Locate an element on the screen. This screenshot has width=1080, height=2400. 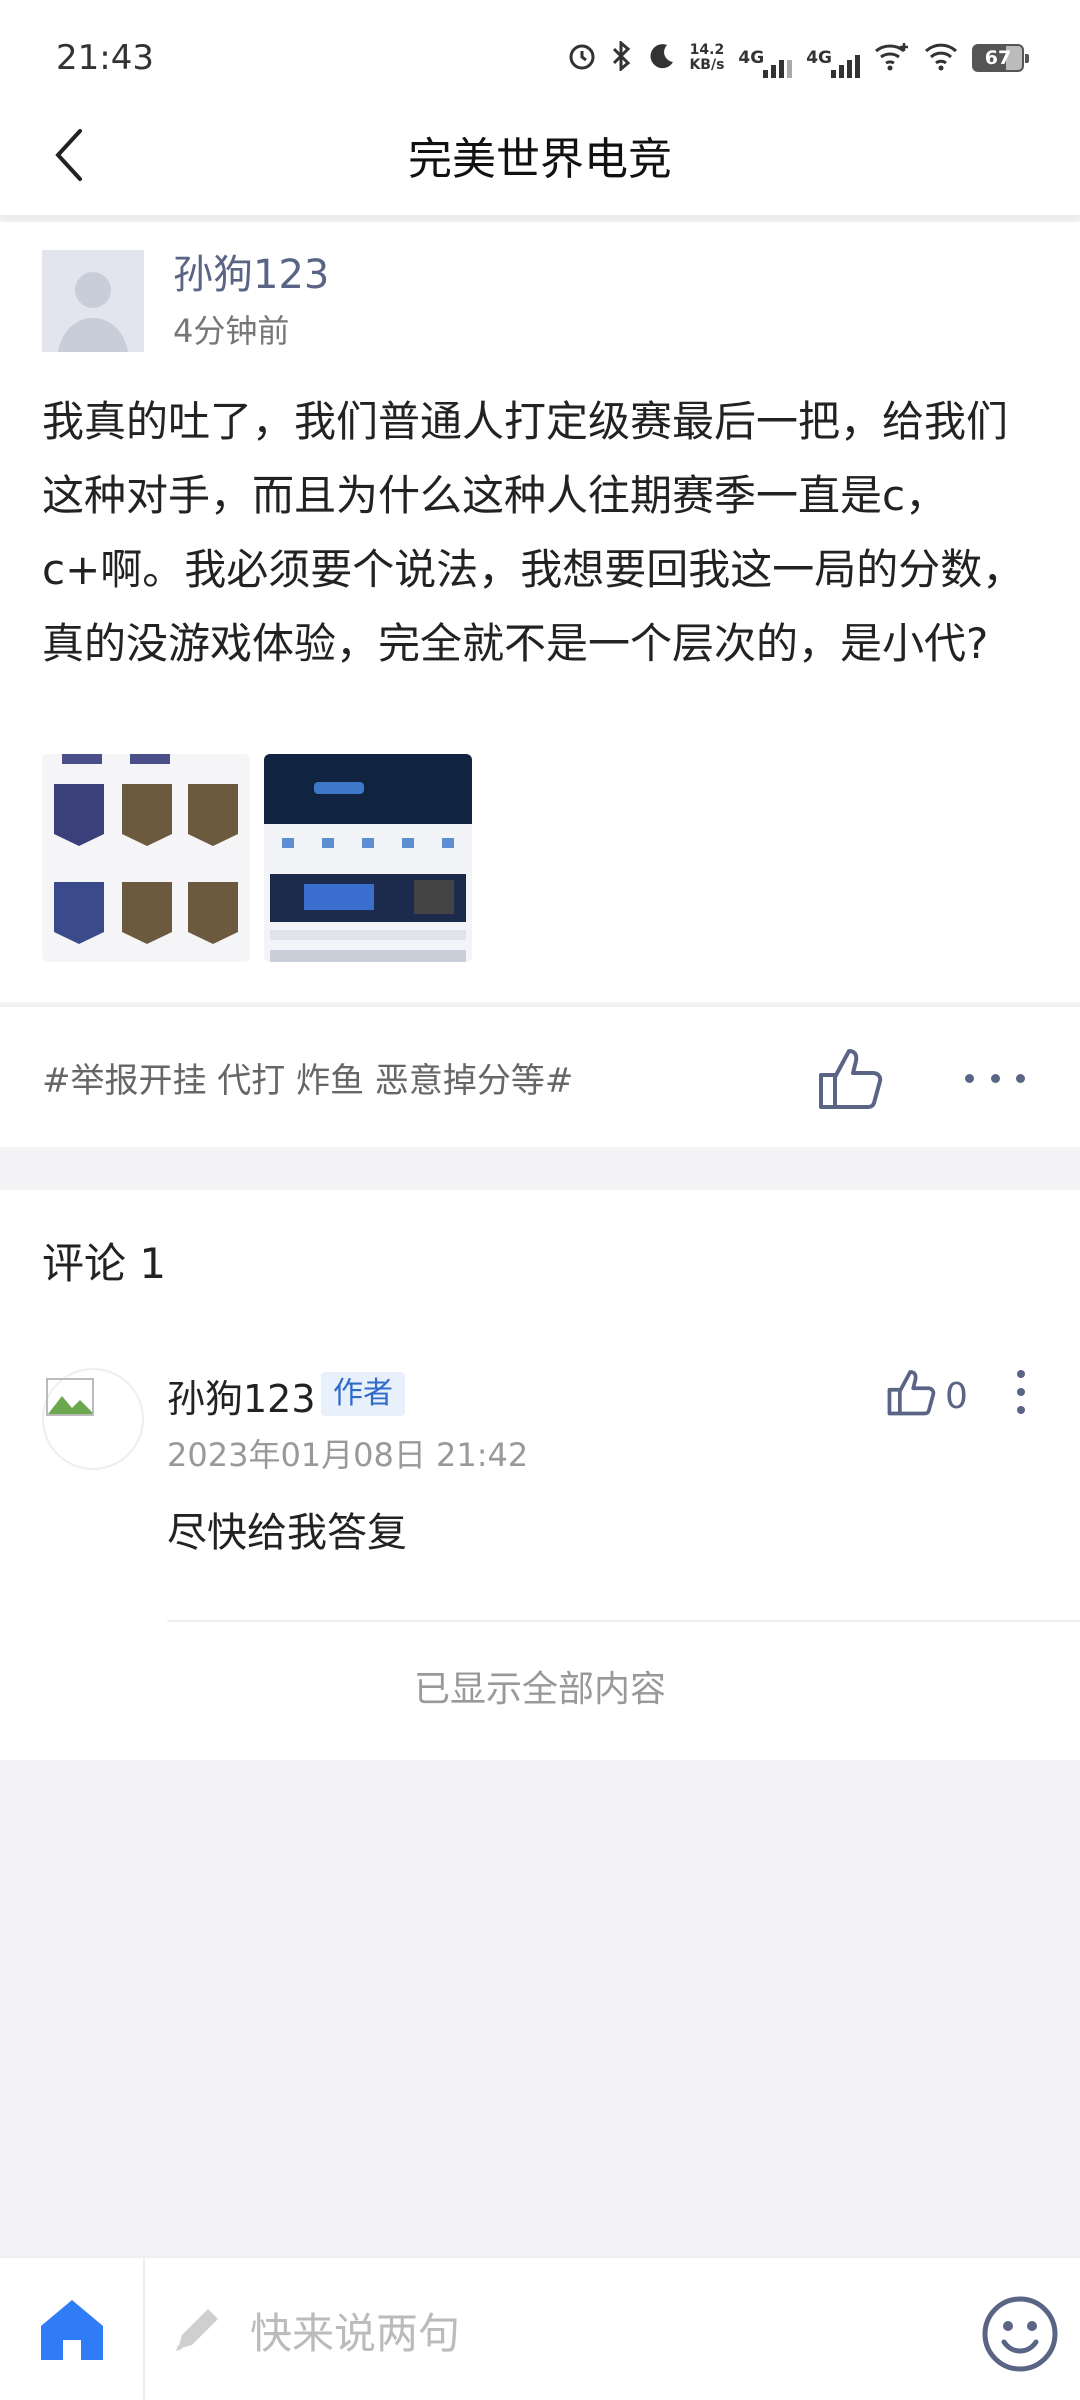
bluetooth-icon is located at coordinates (622, 57).